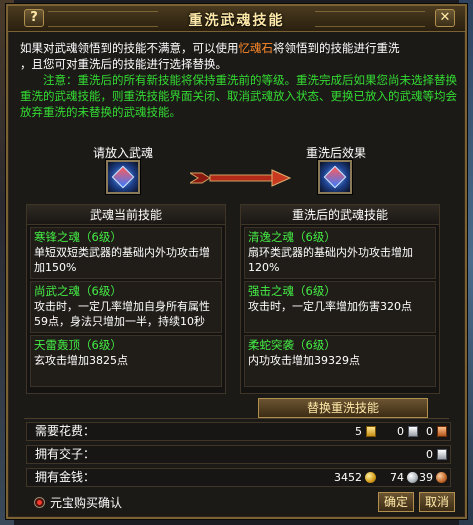  Describe the element at coordinates (336, 48) in the screenshot. I see `desc-line1-post: 将领悟到的技能进行重洗` at that location.